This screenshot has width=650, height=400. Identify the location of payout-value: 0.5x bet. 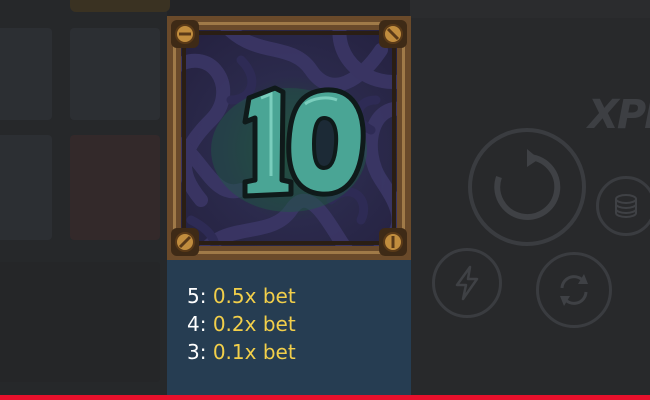
(254, 296).